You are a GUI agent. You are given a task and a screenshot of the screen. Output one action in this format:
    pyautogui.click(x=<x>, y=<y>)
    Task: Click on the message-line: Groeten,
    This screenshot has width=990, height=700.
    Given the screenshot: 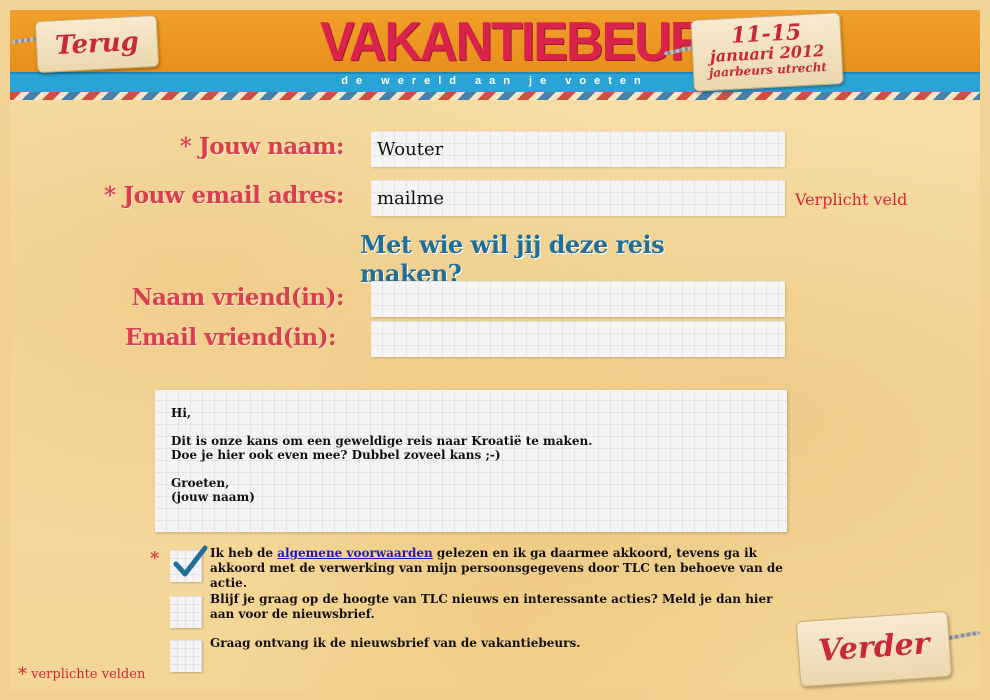 What is the action you would take?
    pyautogui.click(x=200, y=483)
    